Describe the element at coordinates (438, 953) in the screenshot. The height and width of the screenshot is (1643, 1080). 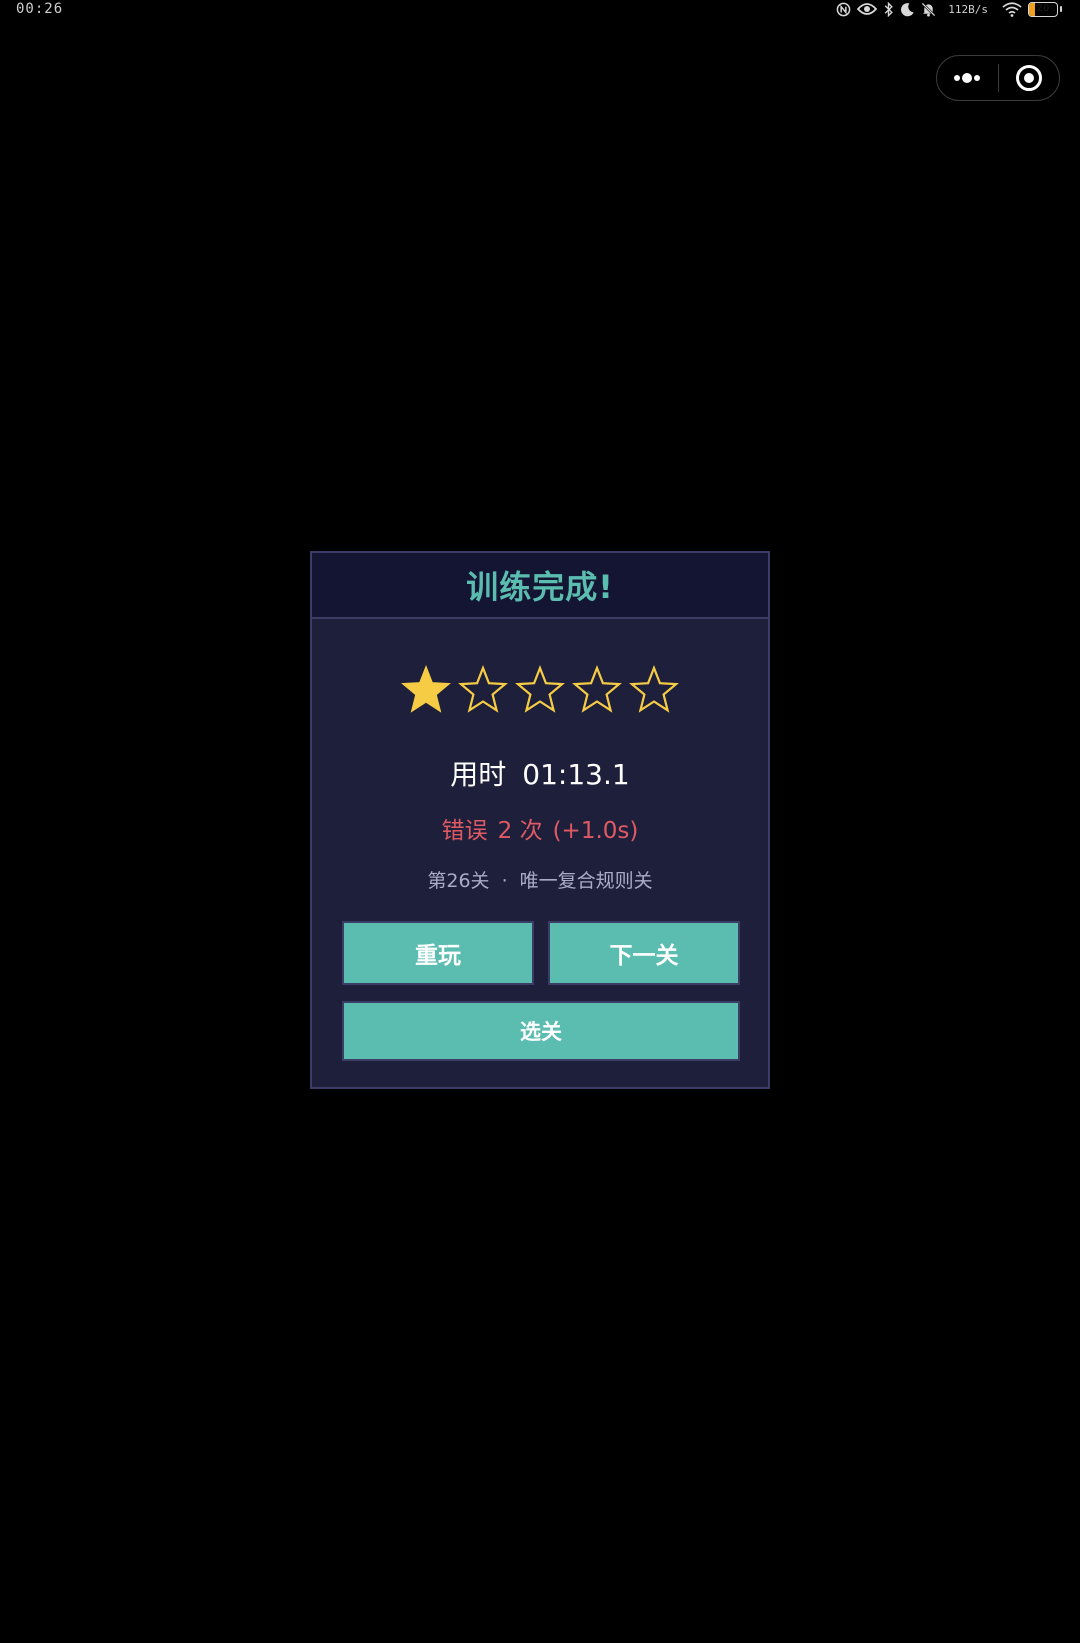
I see `replay-button: 重玩` at that location.